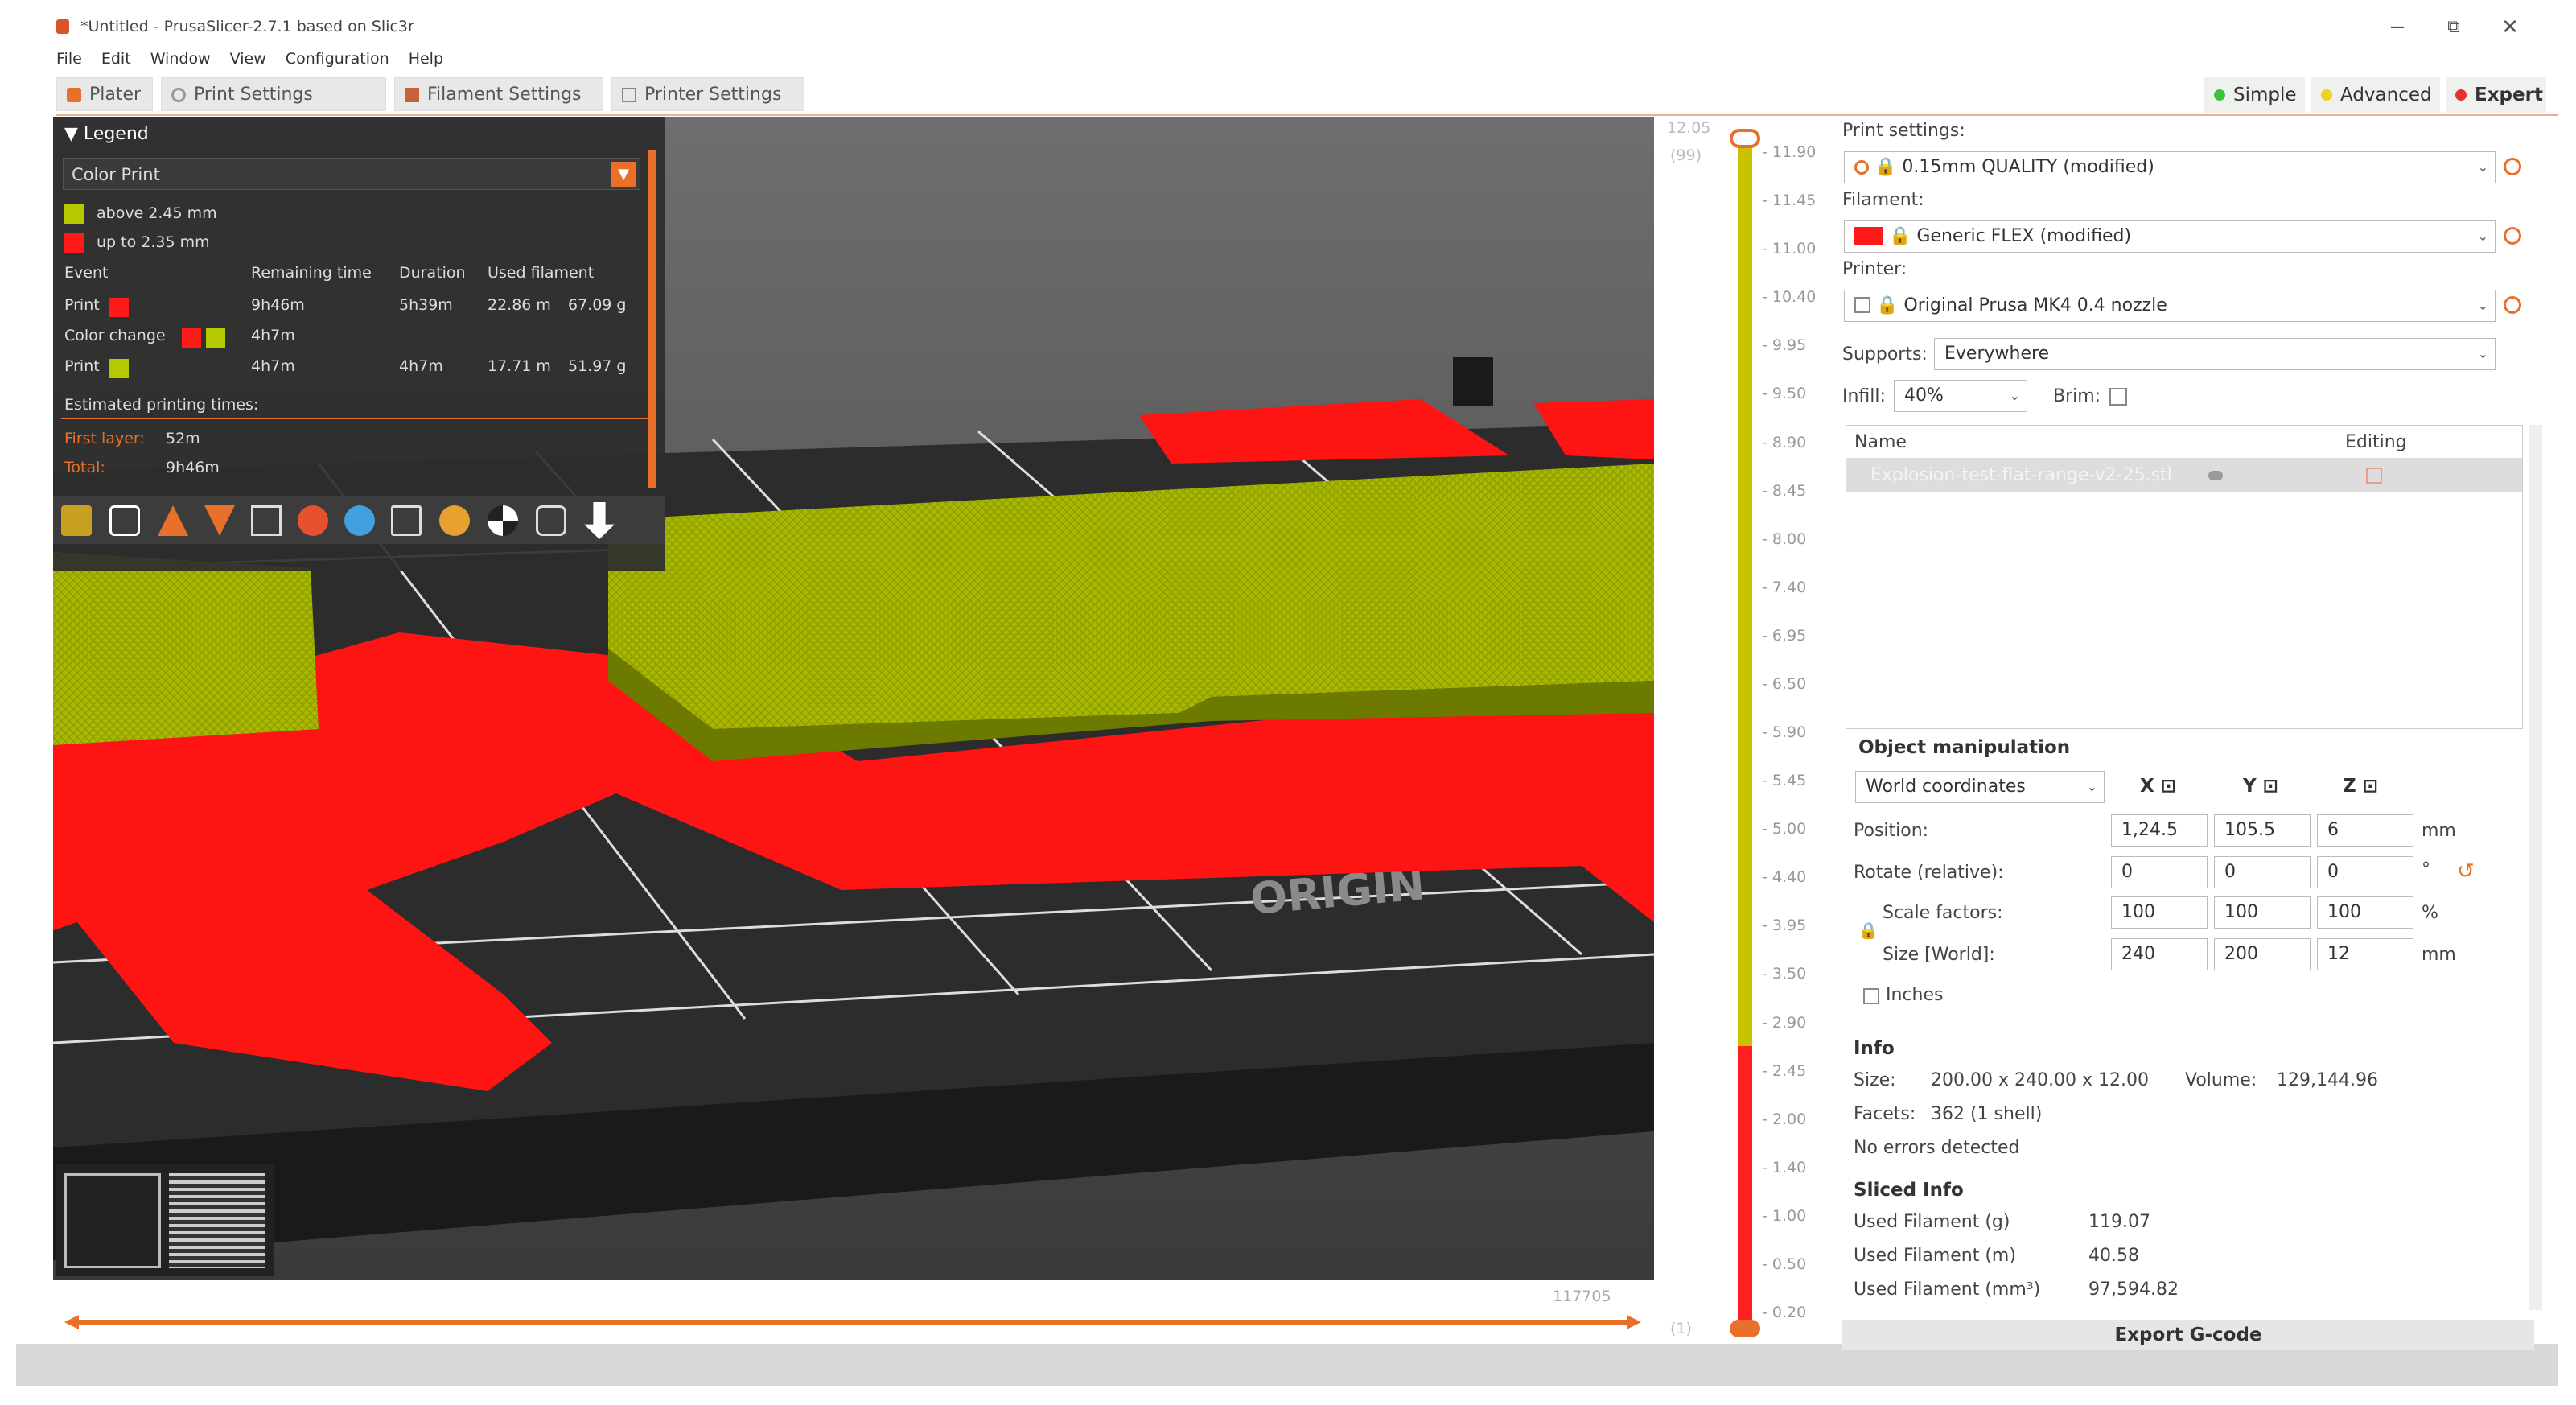  I want to click on tab-plater: Plater, so click(104, 94).